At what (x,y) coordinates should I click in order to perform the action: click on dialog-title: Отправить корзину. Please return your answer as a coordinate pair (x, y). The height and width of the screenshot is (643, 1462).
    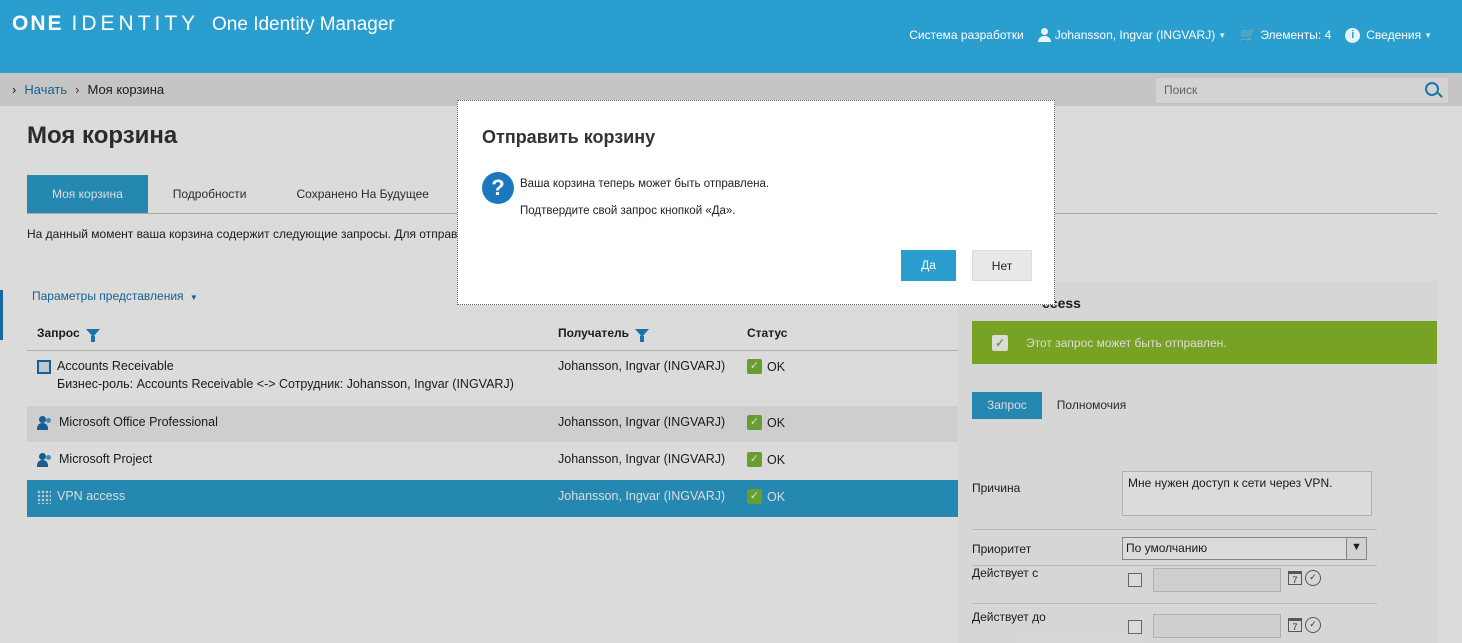
    Looking at the image, I should click on (569, 137).